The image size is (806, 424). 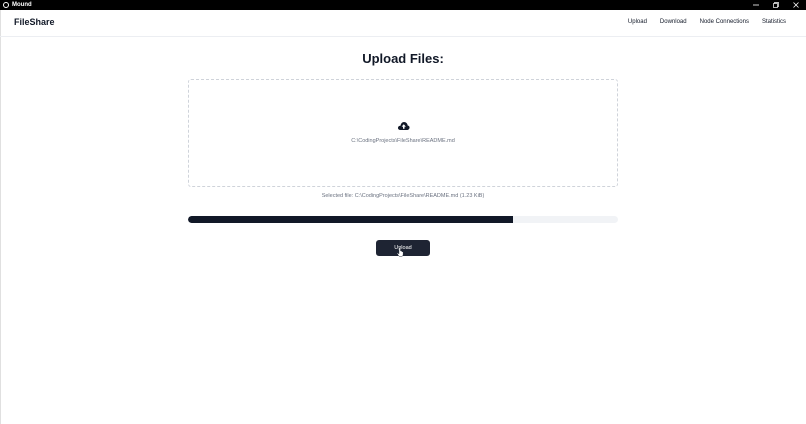 I want to click on upload-progress-bar, so click(x=403, y=219).